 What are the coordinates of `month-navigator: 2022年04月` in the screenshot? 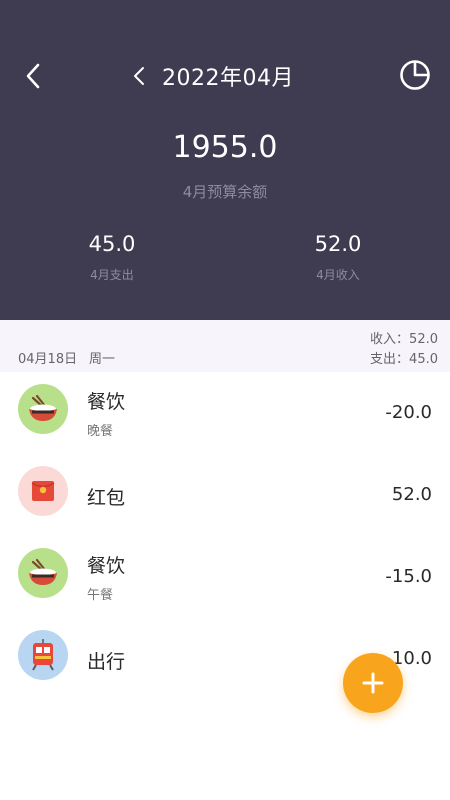 It's located at (211, 76).